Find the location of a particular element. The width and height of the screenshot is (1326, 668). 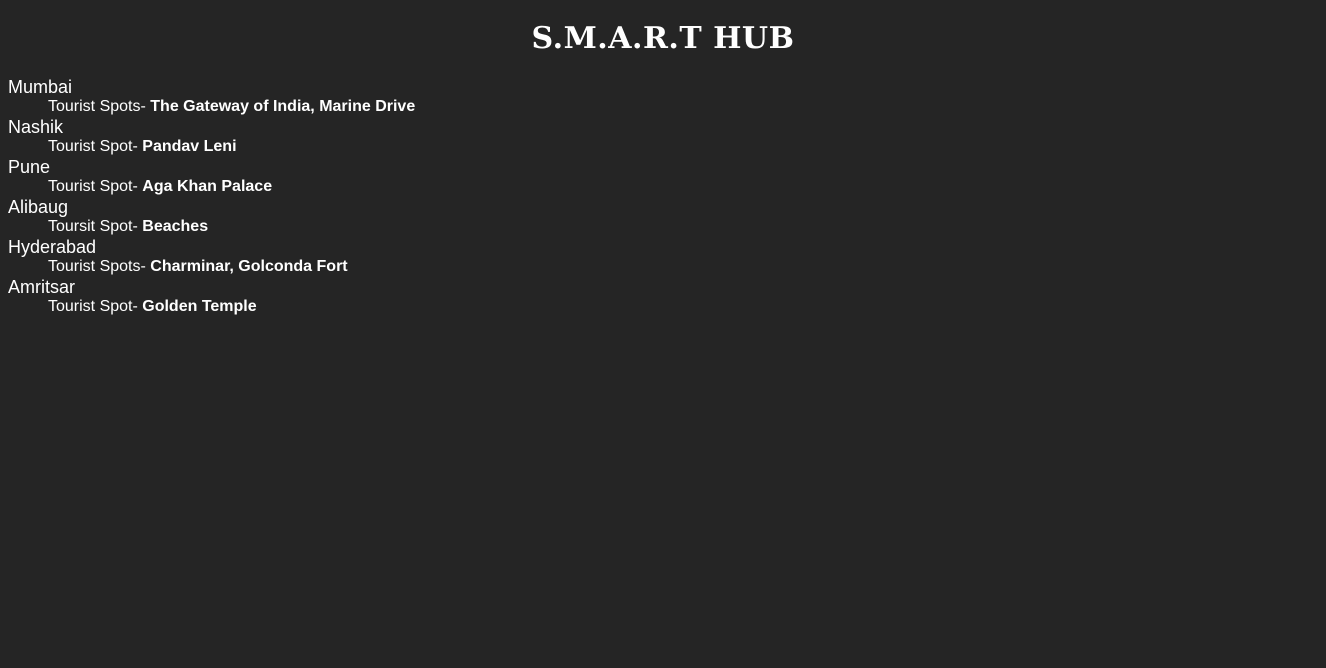

city-name: Mumbai is located at coordinates (40, 87).